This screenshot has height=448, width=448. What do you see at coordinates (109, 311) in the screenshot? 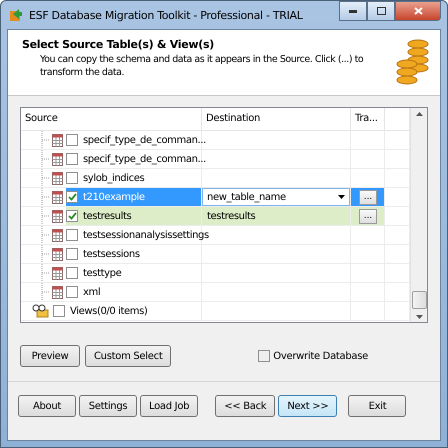
I see `table-name: Views(0/0 items)` at bounding box center [109, 311].